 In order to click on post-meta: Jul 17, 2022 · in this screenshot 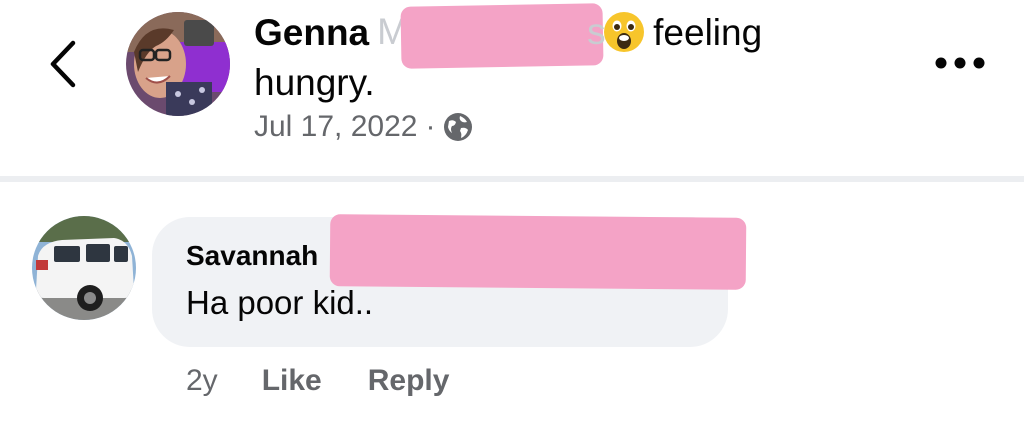, I will do `click(363, 127)`.